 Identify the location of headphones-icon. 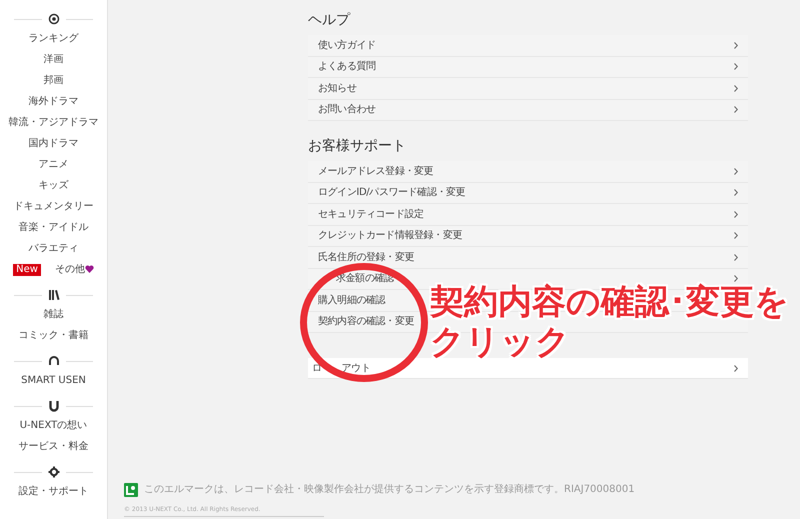
(54, 361).